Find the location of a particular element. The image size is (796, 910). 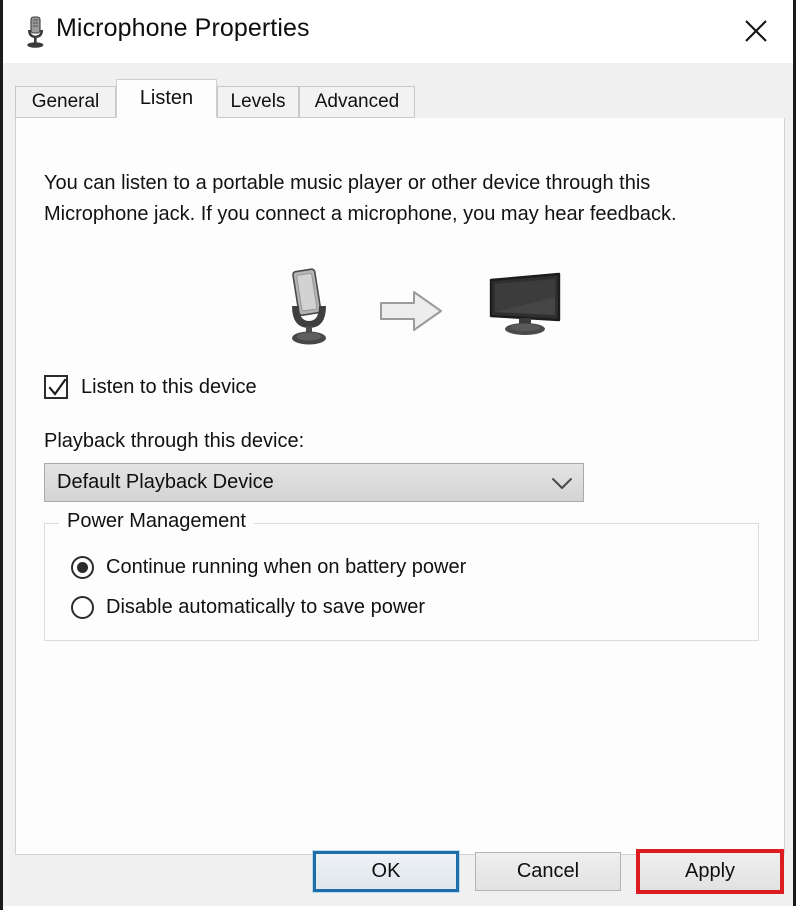

signal-flow-illustration is located at coordinates (401, 309).